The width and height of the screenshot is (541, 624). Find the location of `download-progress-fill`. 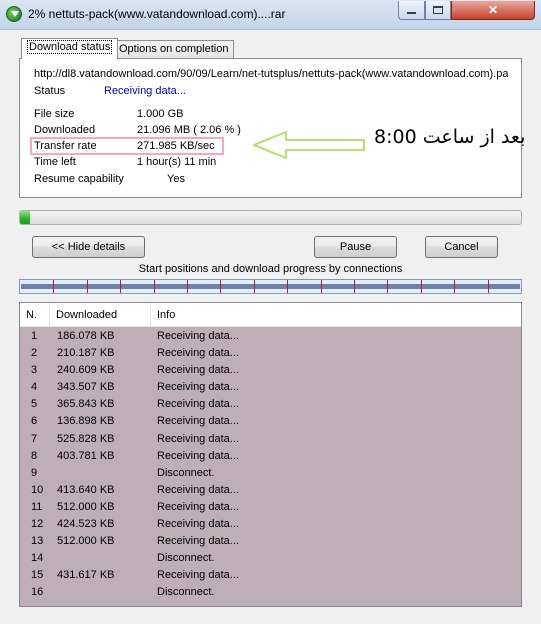

download-progress-fill is located at coordinates (25, 217).